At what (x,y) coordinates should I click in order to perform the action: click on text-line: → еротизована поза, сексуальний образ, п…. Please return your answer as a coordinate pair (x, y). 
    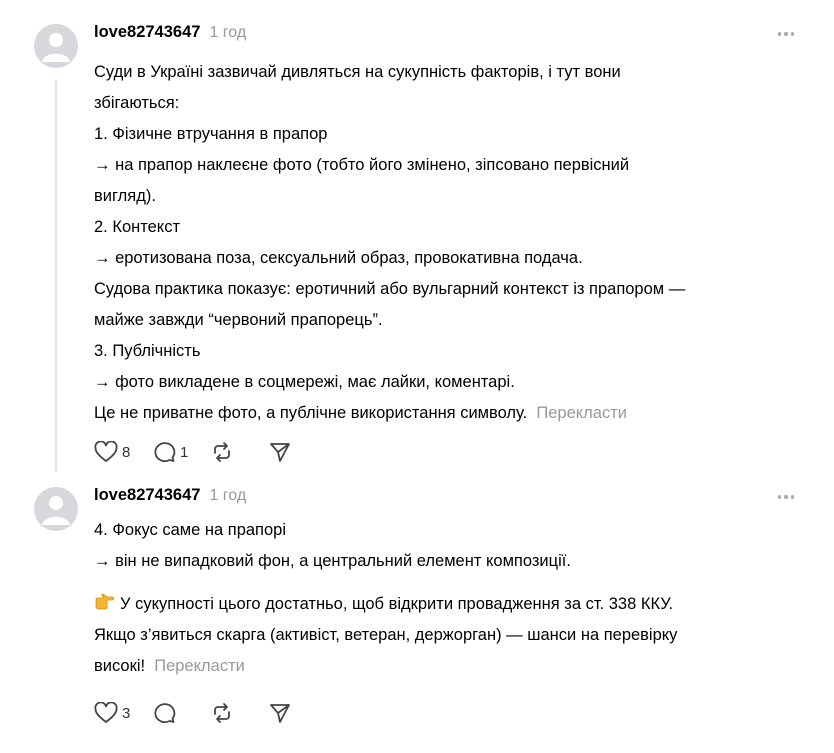
    Looking at the image, I should click on (338, 258).